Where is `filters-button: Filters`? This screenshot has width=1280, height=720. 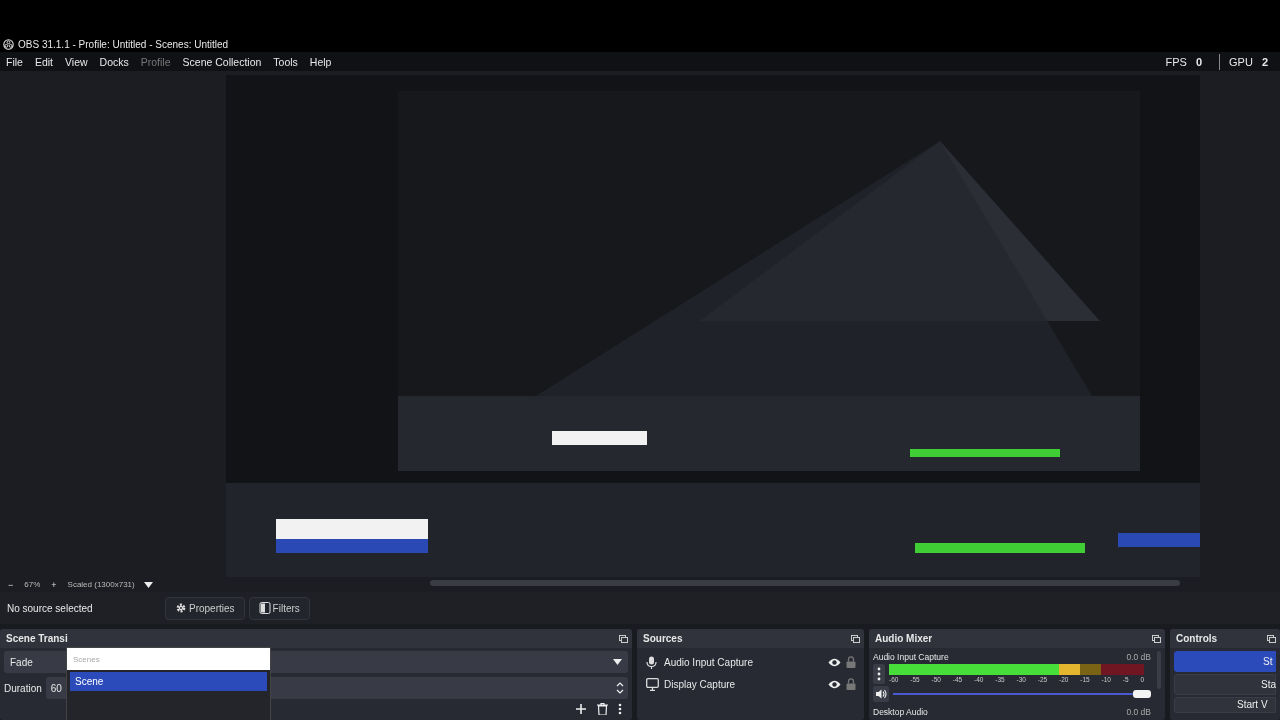
filters-button: Filters is located at coordinates (279, 608).